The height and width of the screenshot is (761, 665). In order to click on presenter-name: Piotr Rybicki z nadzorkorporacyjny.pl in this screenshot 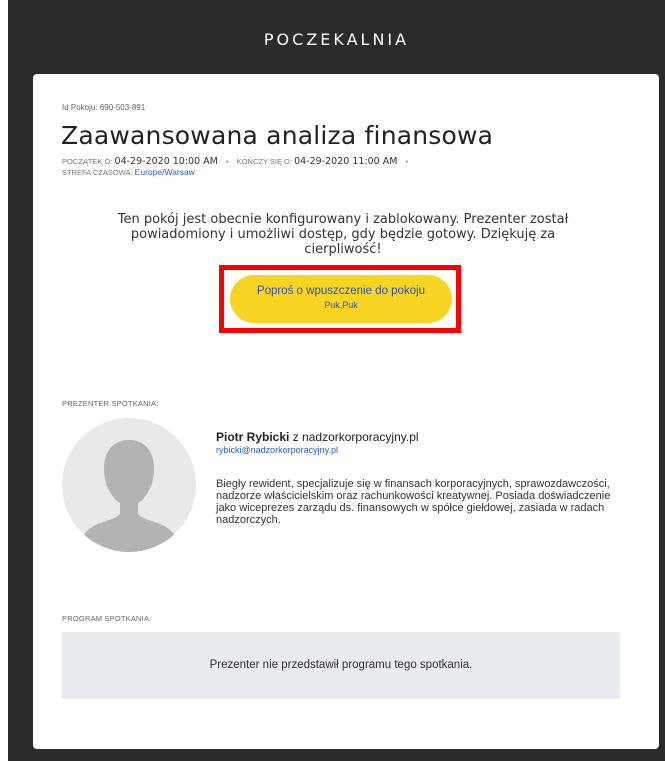, I will do `click(317, 437)`.